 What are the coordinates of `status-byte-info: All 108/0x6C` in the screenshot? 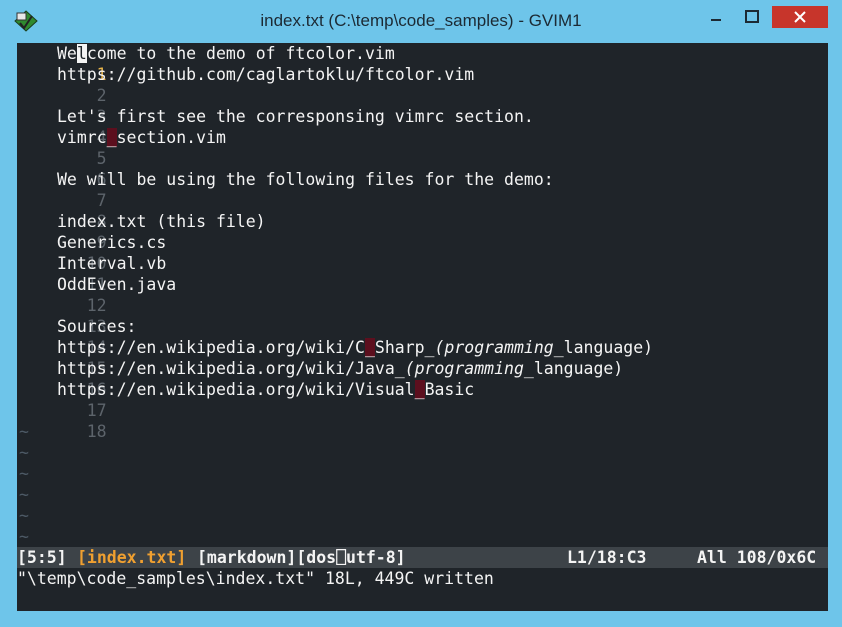 It's located at (757, 557).